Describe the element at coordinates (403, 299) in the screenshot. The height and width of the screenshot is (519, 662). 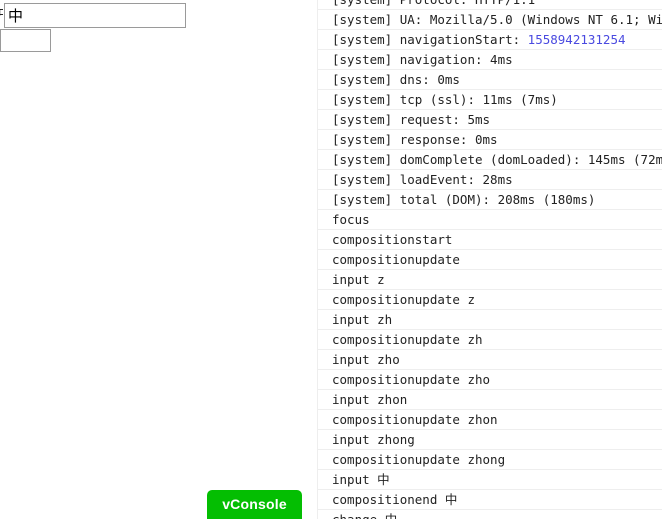
I see `log-row-text: compositionupdate z` at that location.